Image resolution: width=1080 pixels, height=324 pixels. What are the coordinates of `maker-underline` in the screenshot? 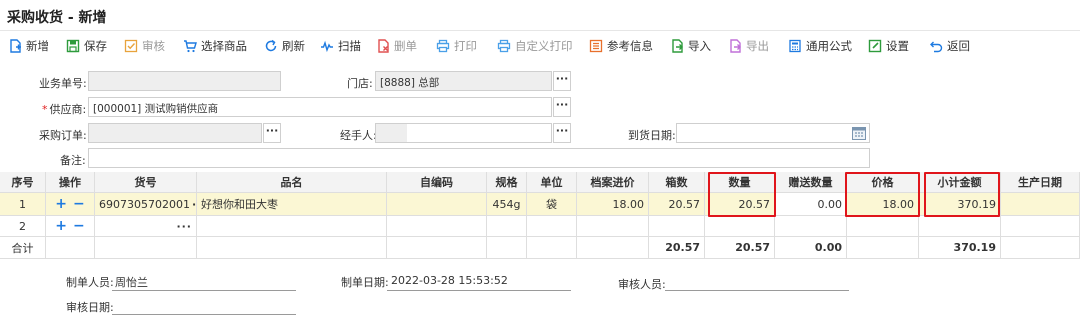 It's located at (204, 290).